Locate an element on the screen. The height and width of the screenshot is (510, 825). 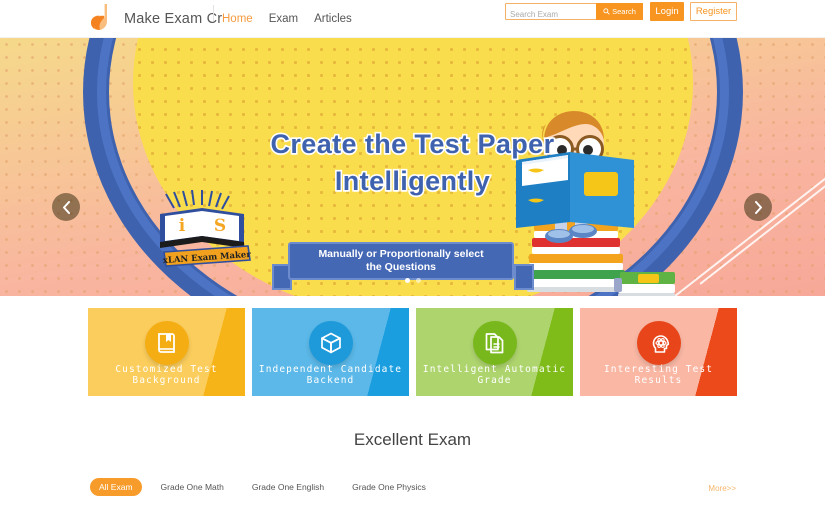
card-label: Independent Candidate Backend is located at coordinates (330, 375).